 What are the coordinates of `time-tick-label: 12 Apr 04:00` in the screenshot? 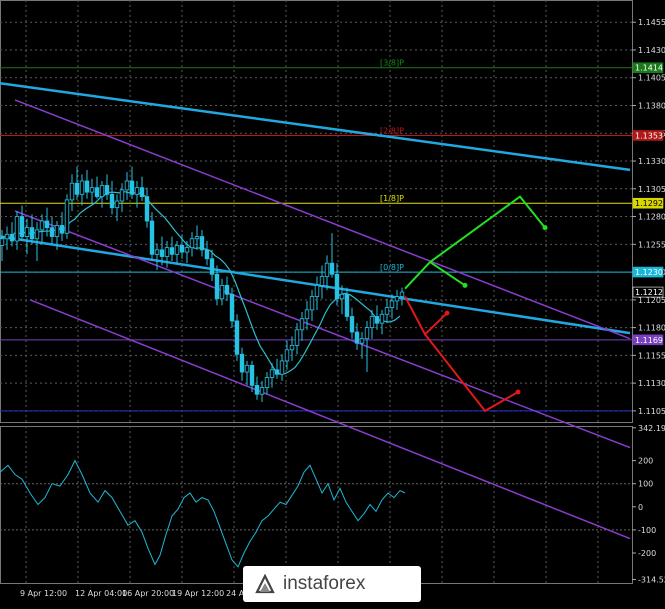 It's located at (101, 593).